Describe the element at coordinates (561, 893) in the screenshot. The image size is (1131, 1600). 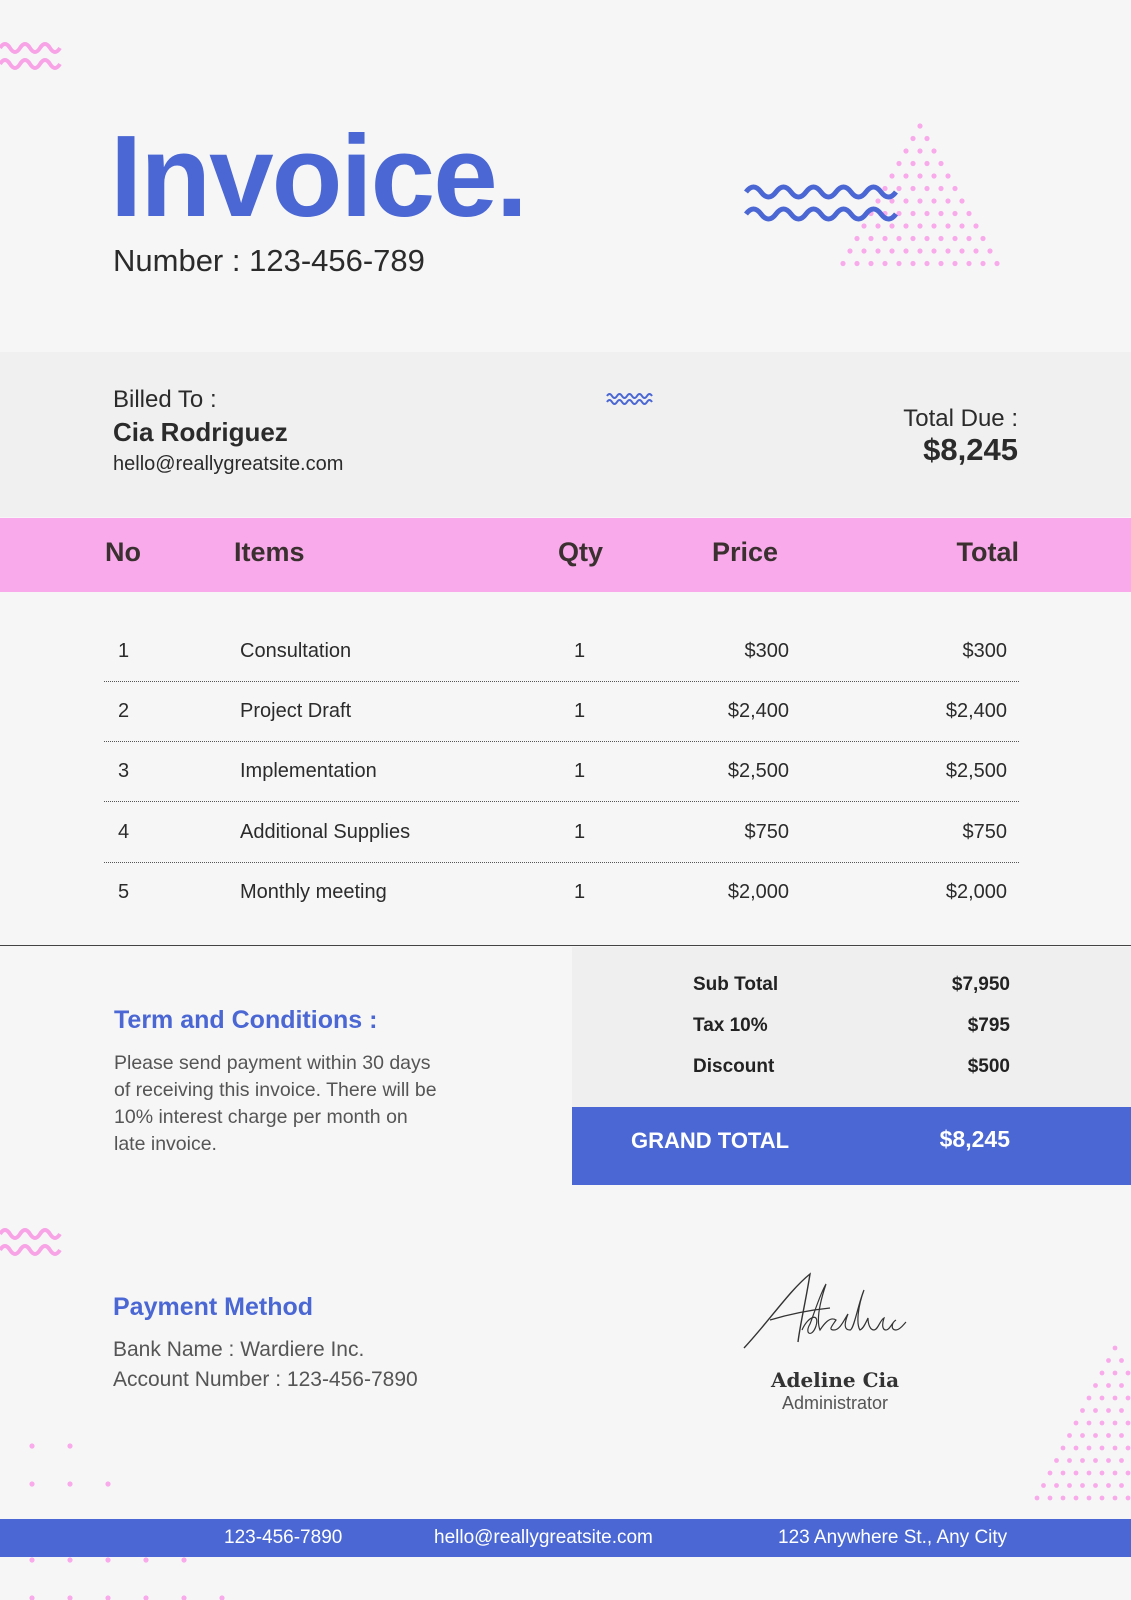
I see `table-row: 5 Monthly meeting 1 $2,000 $2,000` at that location.